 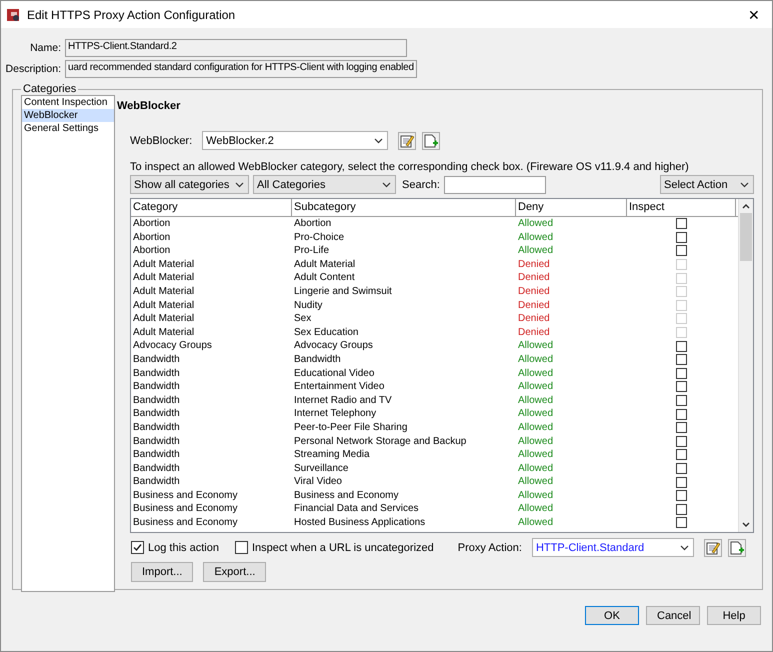 What do you see at coordinates (734, 615) in the screenshot?
I see `dialog-button: Help` at bounding box center [734, 615].